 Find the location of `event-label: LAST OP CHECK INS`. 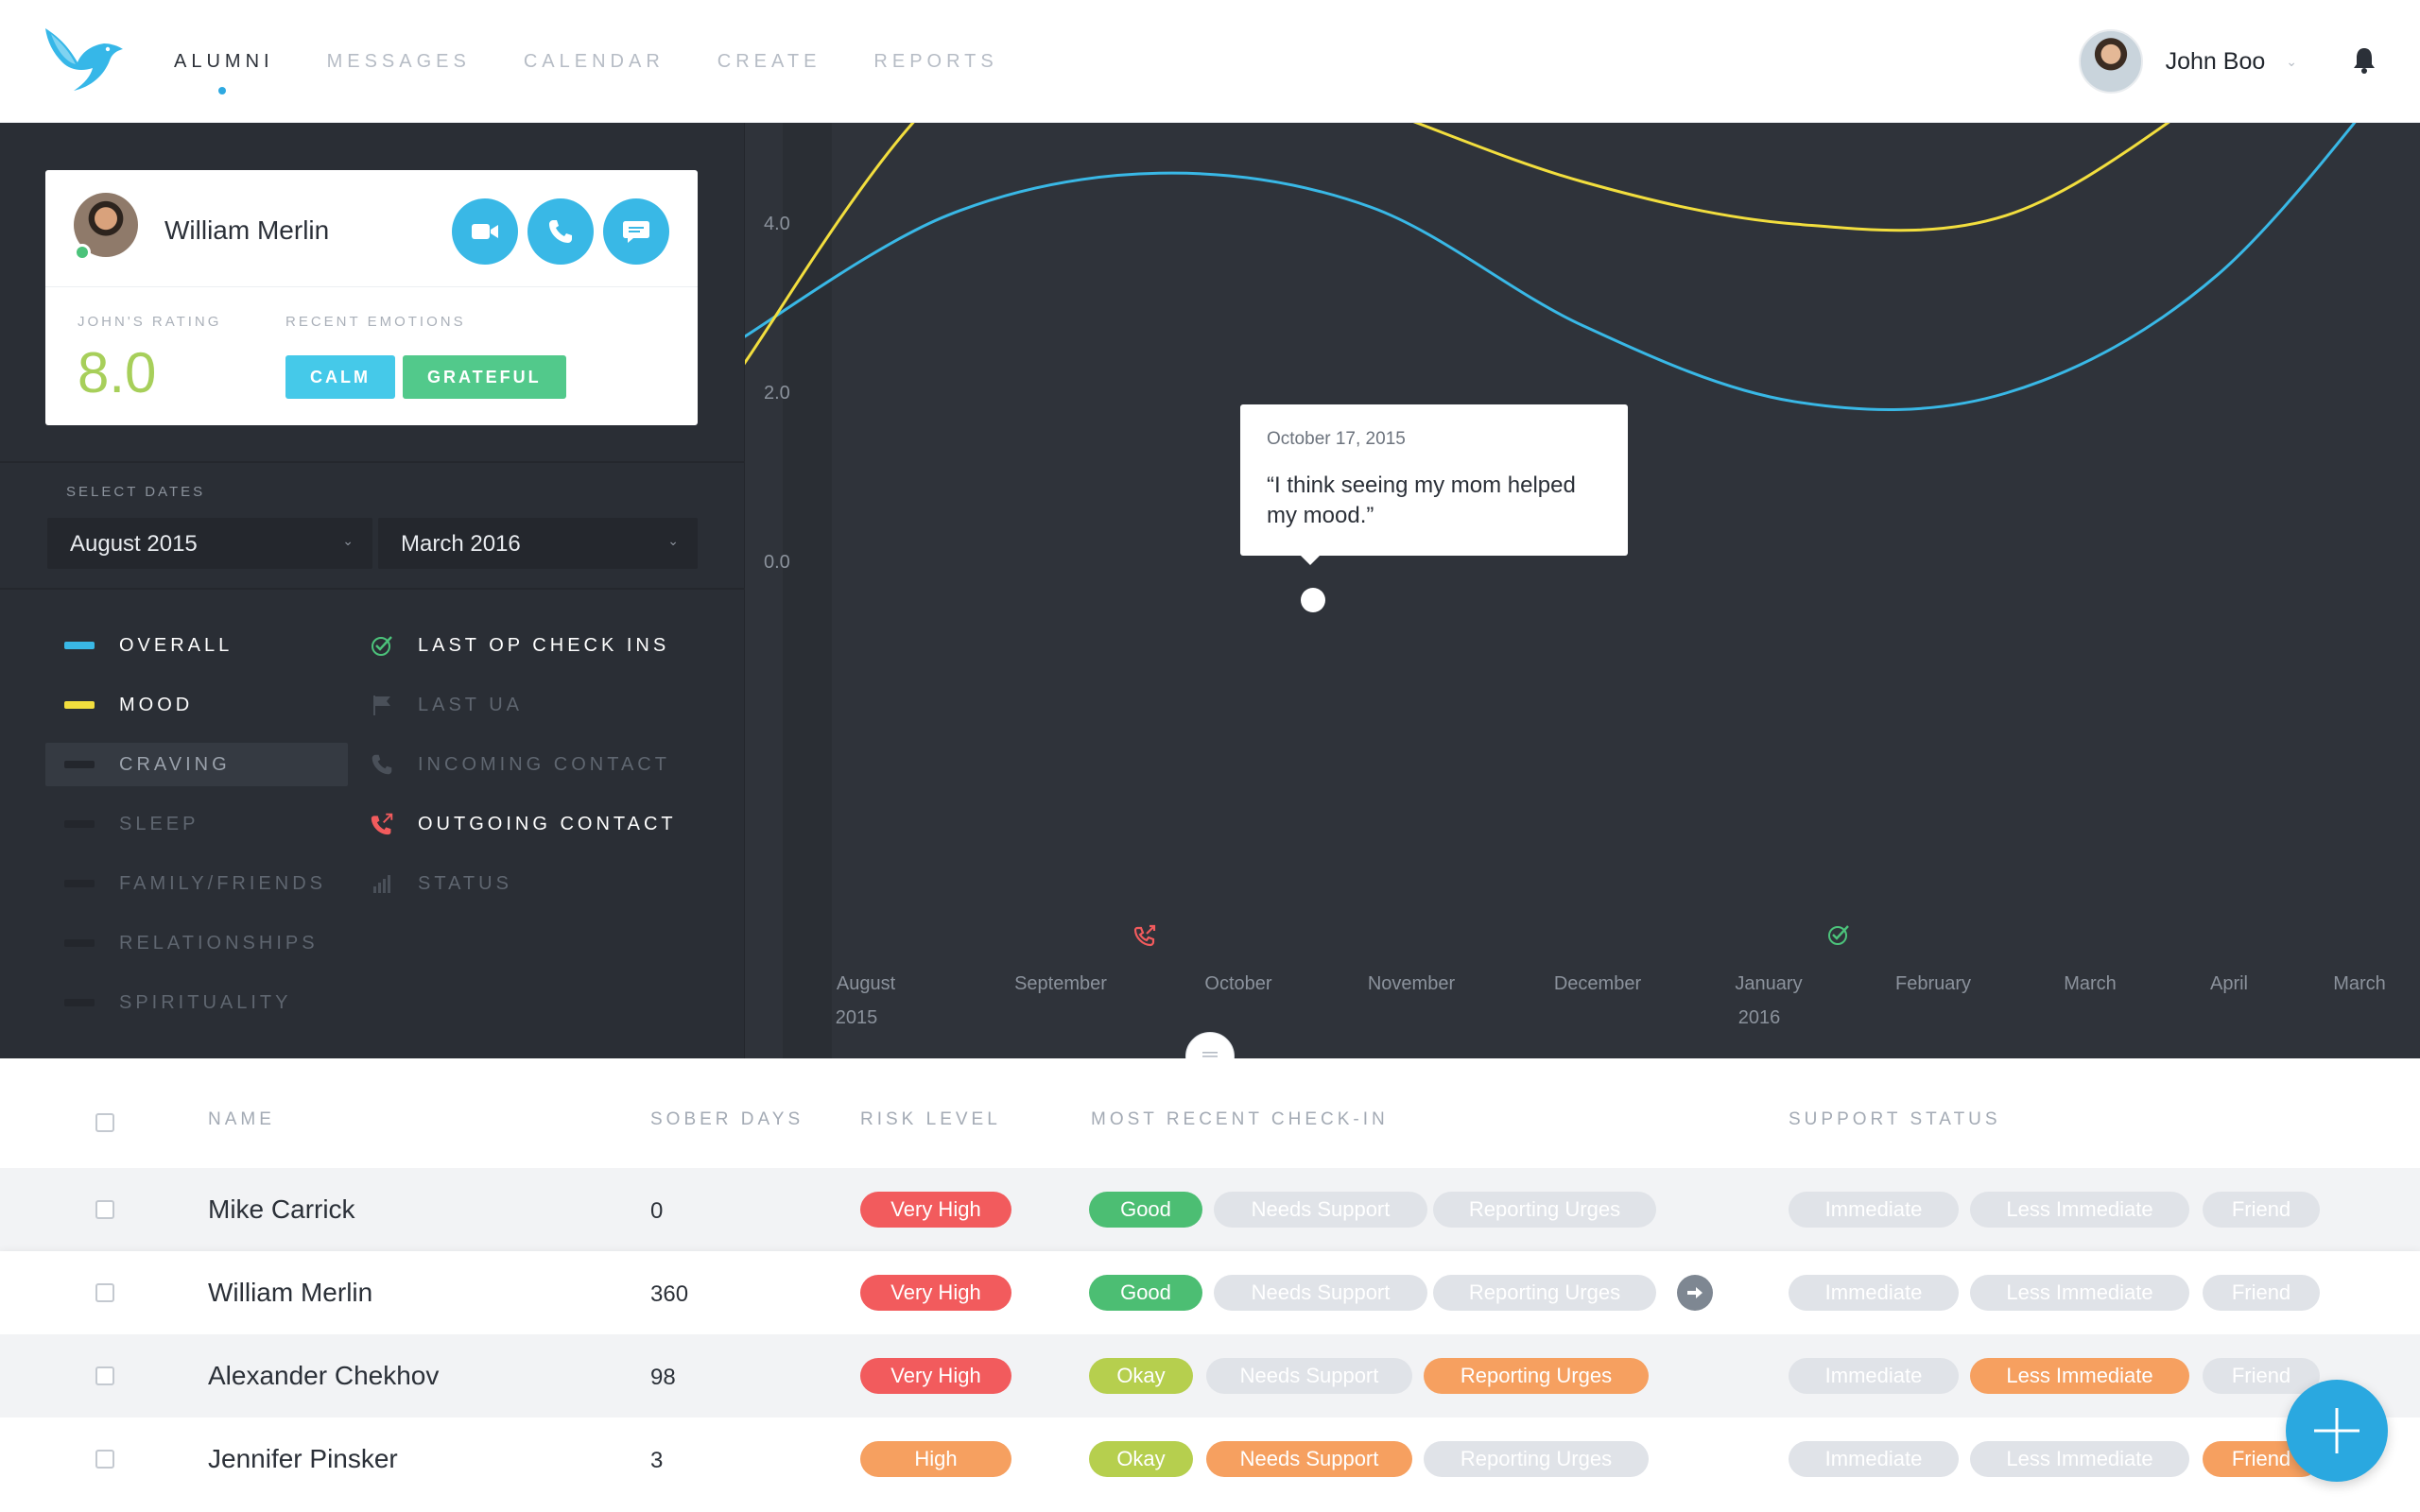

event-label: LAST OP CHECK INS is located at coordinates (544, 645).